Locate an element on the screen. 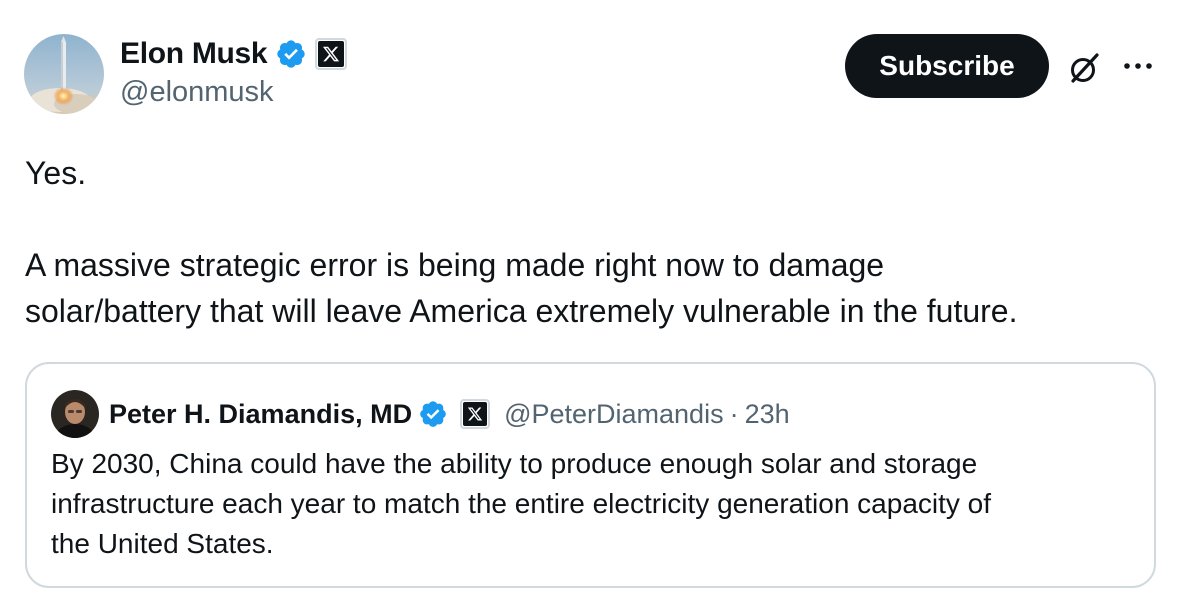  quoted-timestamp: 23h is located at coordinates (767, 414).